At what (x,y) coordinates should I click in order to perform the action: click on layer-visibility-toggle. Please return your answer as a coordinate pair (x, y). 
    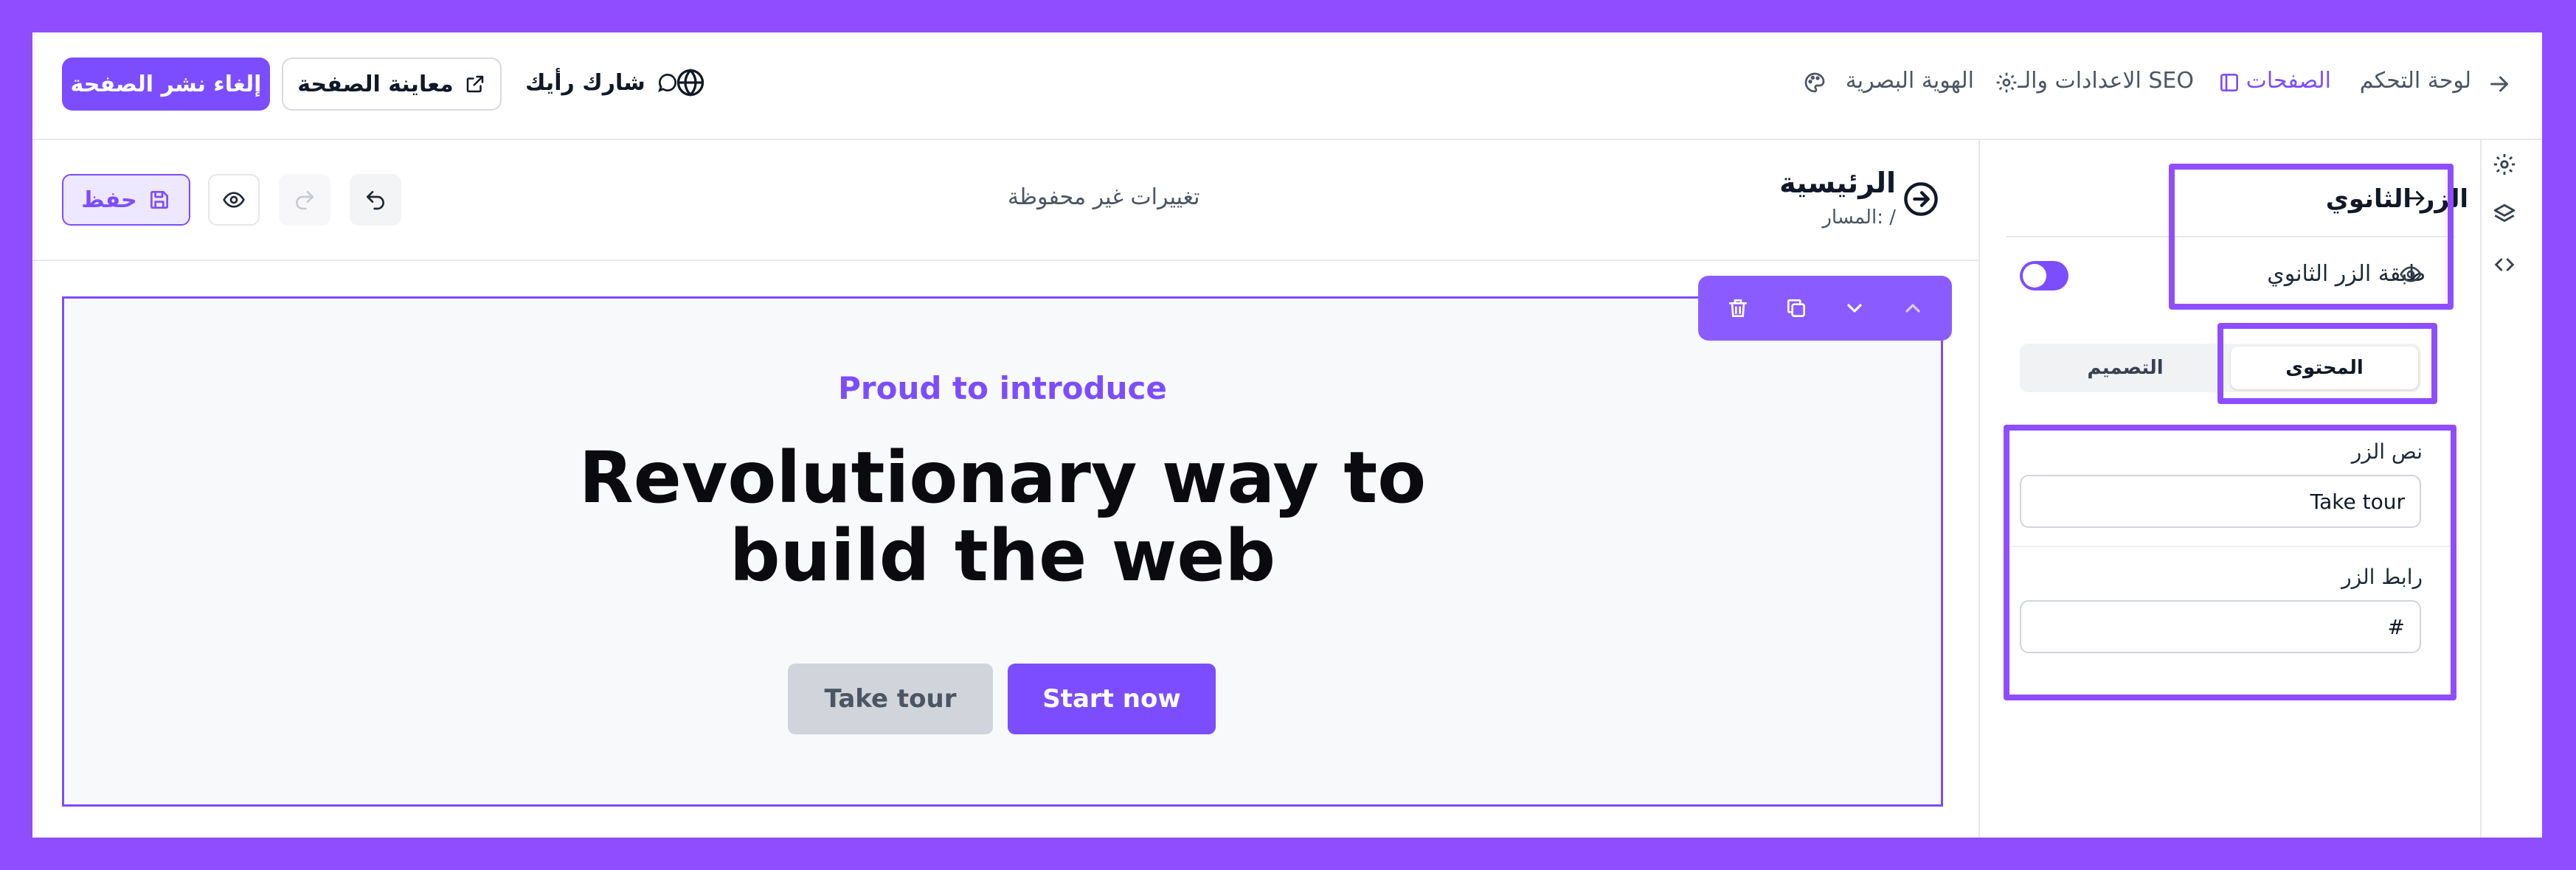
    Looking at the image, I should click on (2044, 275).